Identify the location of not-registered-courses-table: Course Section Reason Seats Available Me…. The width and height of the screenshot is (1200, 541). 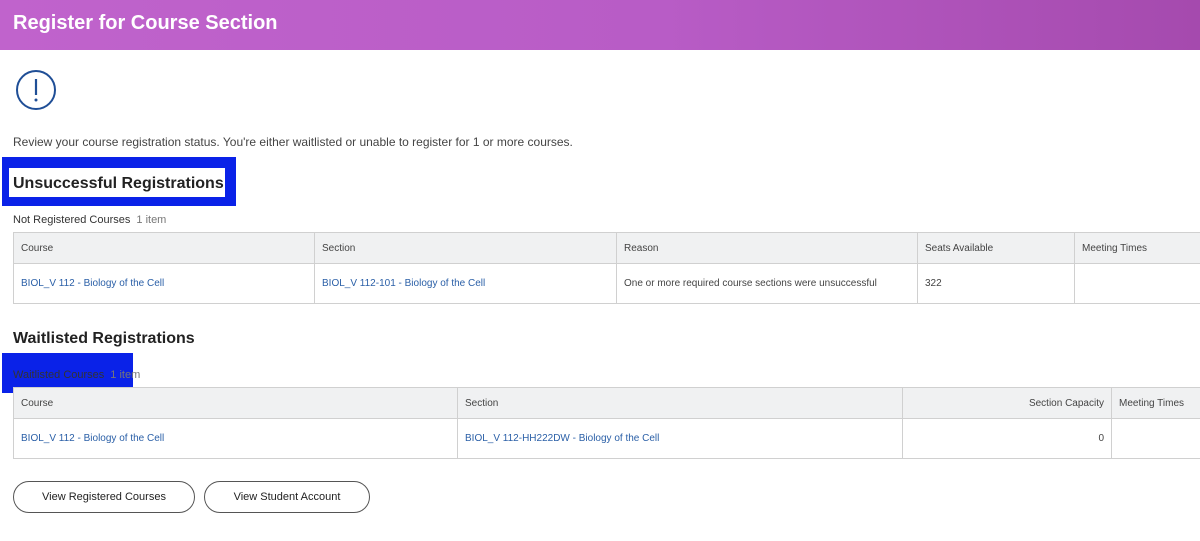
(606, 268).